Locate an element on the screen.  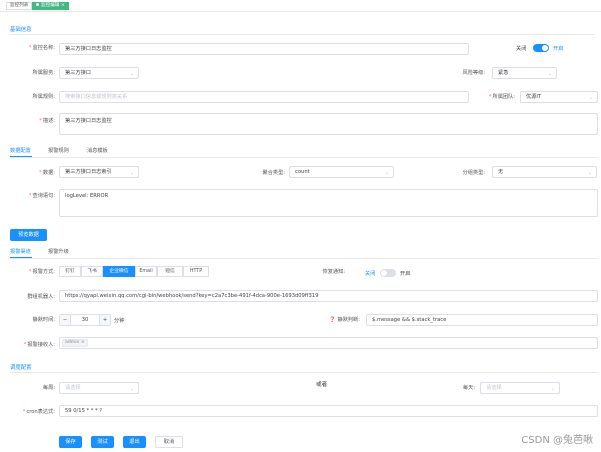
tab-data-config: 数据配置 is located at coordinates (20, 151).